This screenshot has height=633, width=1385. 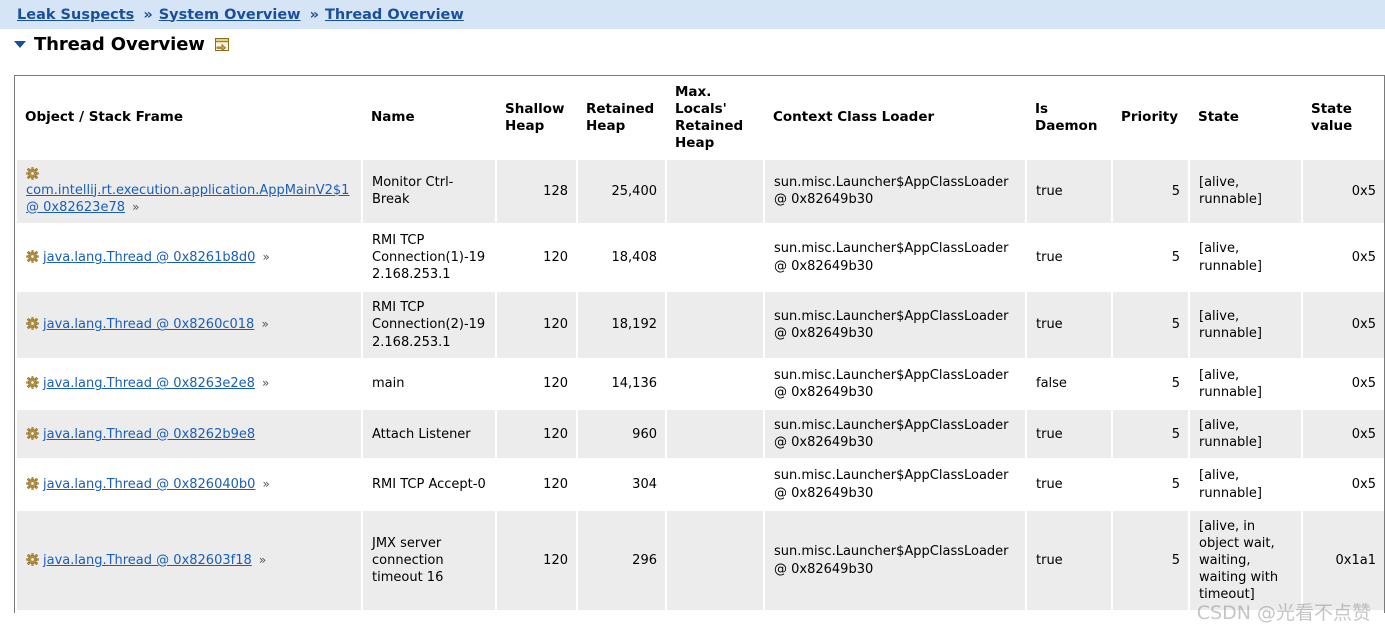 What do you see at coordinates (1343, 118) in the screenshot?
I see `column-header-state-value: State value` at bounding box center [1343, 118].